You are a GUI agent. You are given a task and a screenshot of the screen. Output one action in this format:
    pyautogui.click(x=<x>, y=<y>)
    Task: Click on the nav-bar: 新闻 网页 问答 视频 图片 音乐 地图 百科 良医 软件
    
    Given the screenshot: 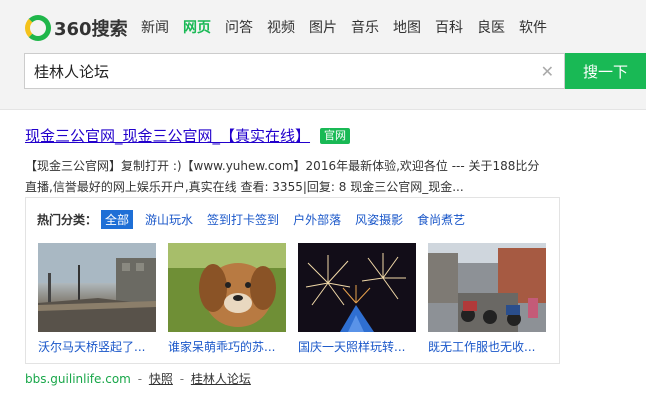 What is the action you would take?
    pyautogui.click(x=351, y=28)
    